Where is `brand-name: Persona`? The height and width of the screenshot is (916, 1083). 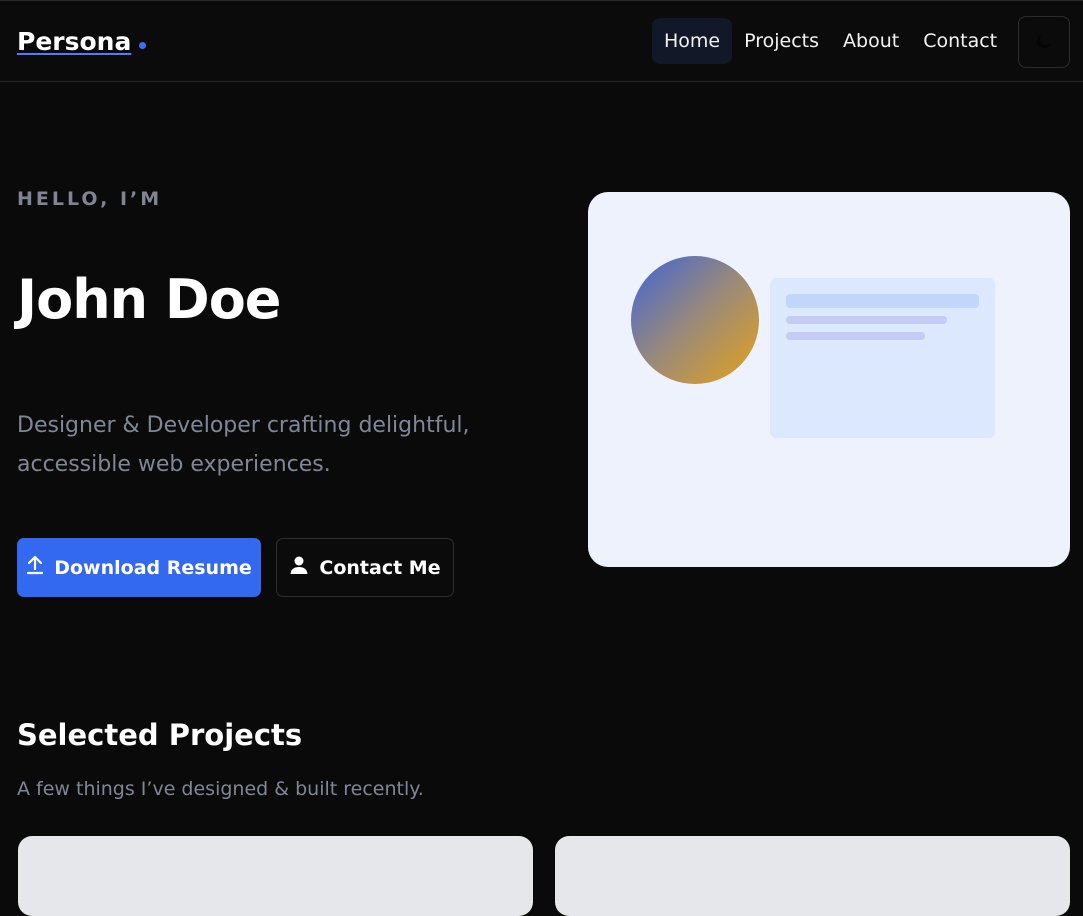 brand-name: Persona is located at coordinates (74, 41).